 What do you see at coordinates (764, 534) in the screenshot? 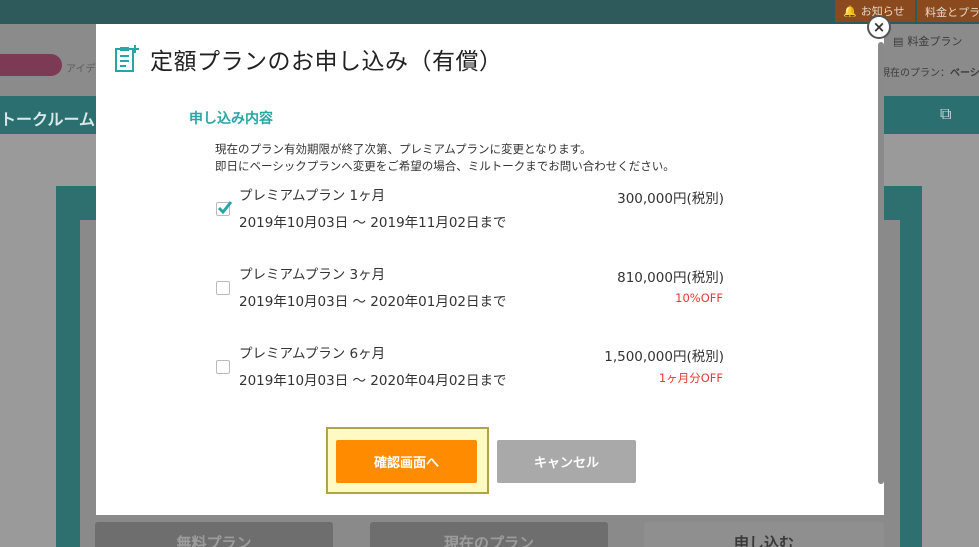
I see `apply-button: 申し込む` at bounding box center [764, 534].